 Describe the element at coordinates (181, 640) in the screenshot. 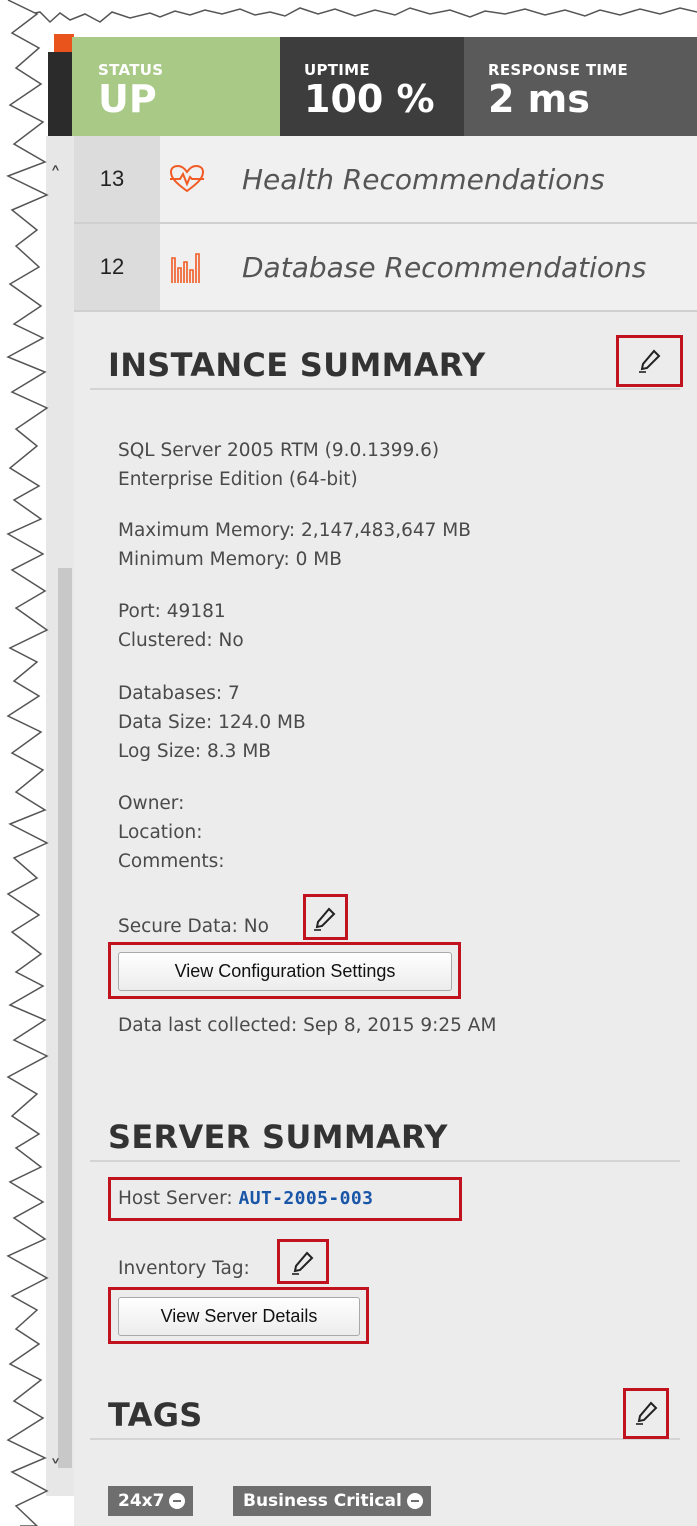

I see `clustered: Clustered: No` at that location.